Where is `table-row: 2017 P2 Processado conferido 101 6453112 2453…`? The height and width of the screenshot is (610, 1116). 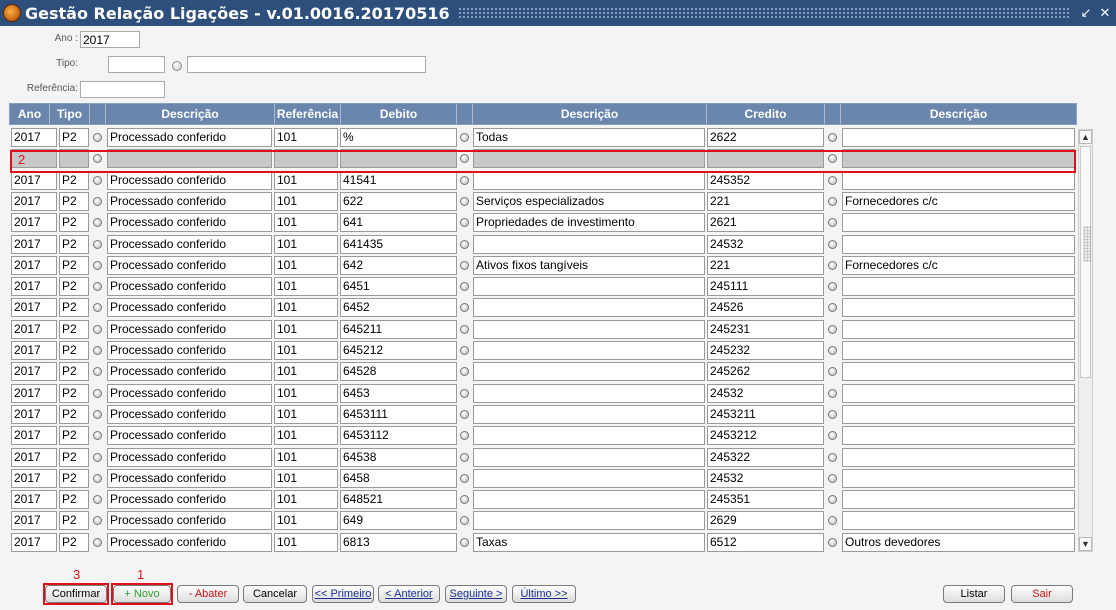
table-row: 2017 P2 Processado conferido 101 6453112 2453… is located at coordinates (543, 435).